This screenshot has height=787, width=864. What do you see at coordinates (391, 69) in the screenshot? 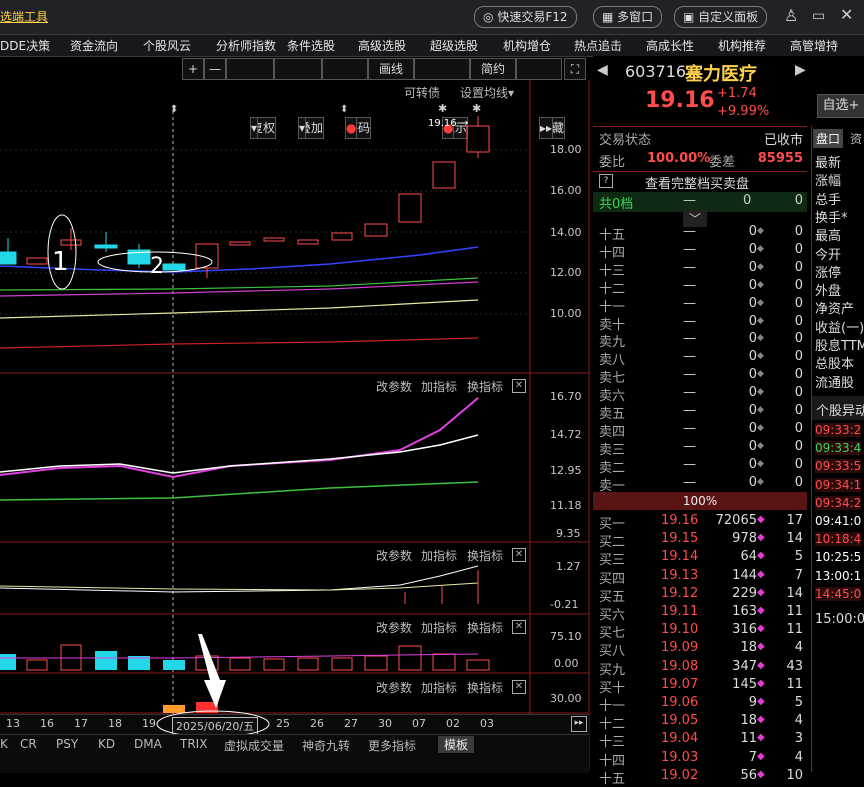
I see `huaxian-button: 画线` at bounding box center [391, 69].